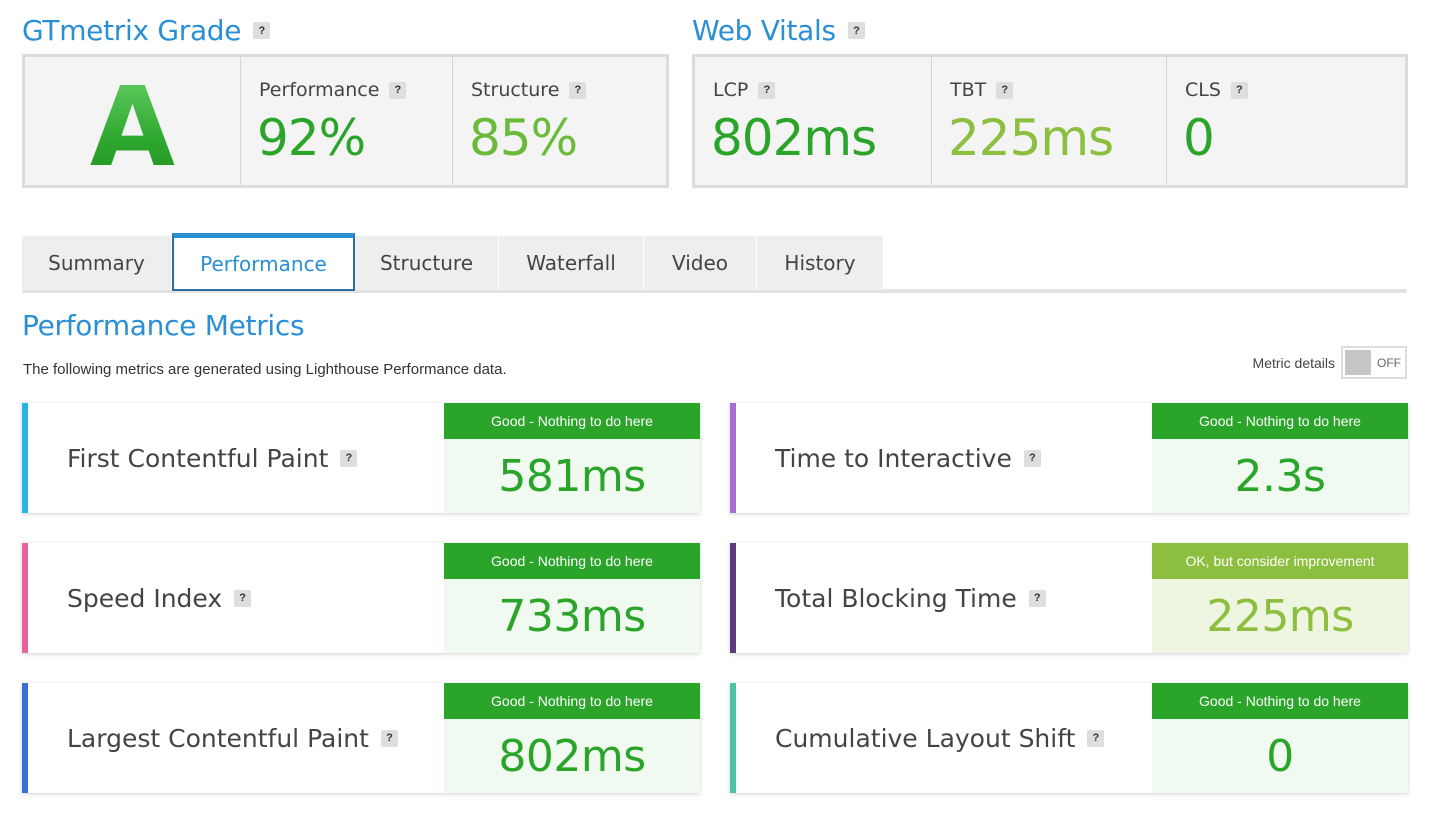 This screenshot has height=814, width=1430. I want to click on performance-score-value: 92%, so click(311, 138).